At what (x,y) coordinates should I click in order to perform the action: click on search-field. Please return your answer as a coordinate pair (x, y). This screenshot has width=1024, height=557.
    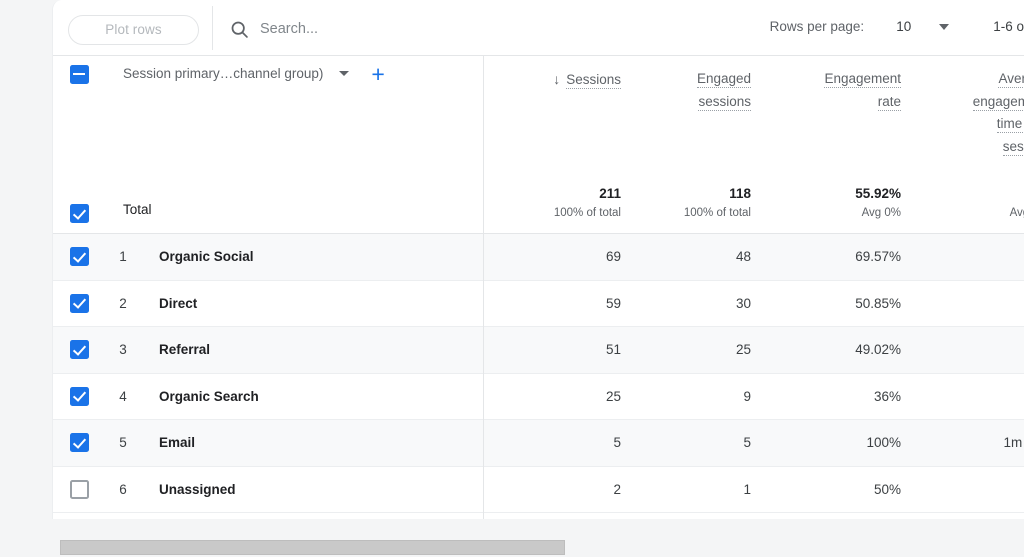
    Looking at the image, I should click on (414, 29).